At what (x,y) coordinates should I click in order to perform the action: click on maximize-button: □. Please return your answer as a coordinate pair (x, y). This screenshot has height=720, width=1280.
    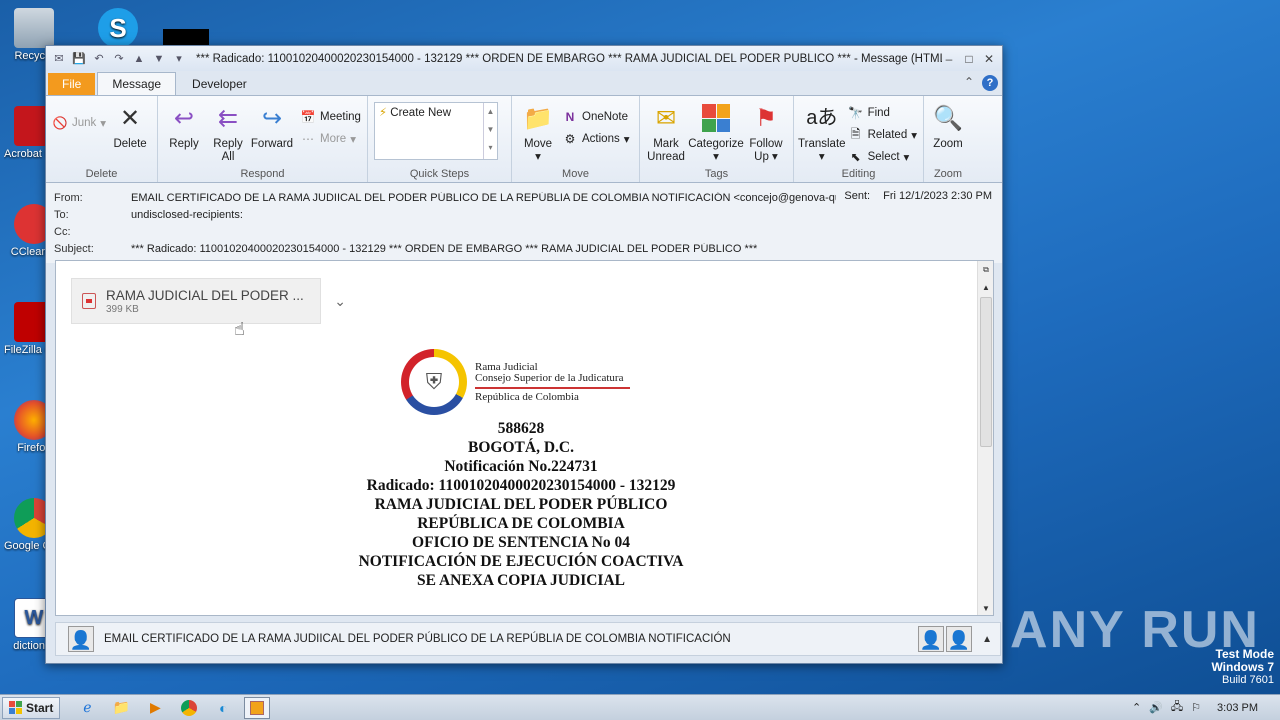
    Looking at the image, I should click on (969, 59).